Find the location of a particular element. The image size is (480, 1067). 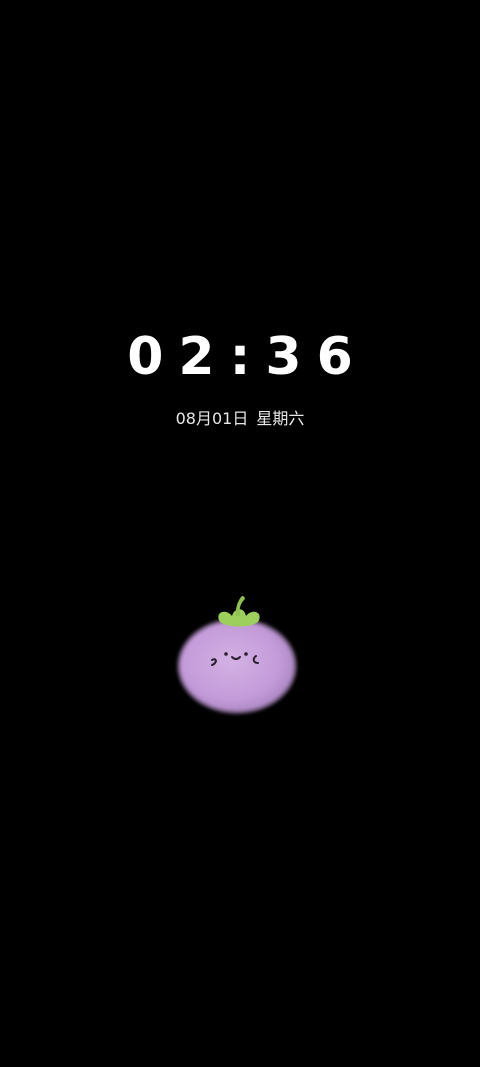

lock-clock: 02:36 is located at coordinates (247, 357).